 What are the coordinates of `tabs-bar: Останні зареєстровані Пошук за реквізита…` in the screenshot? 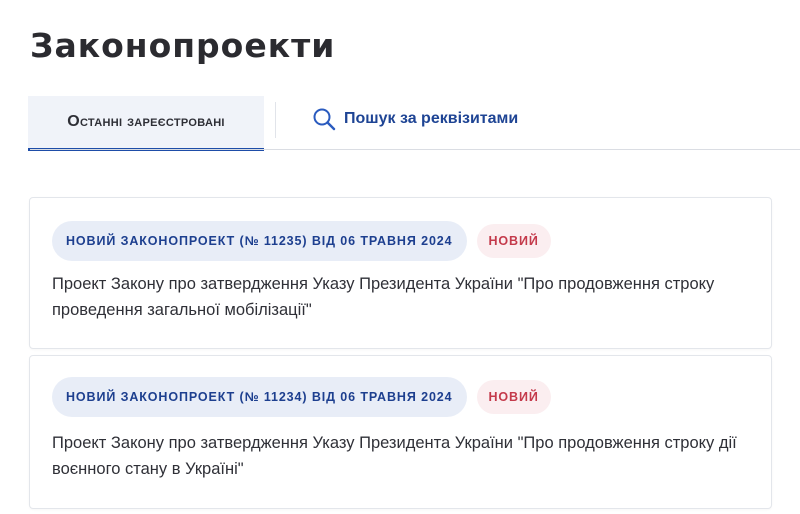 It's located at (400, 124).